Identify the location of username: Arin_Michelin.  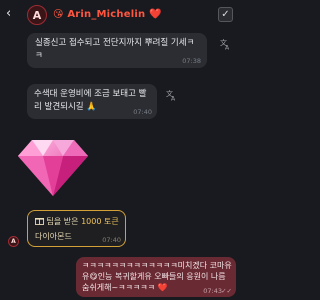
(106, 14).